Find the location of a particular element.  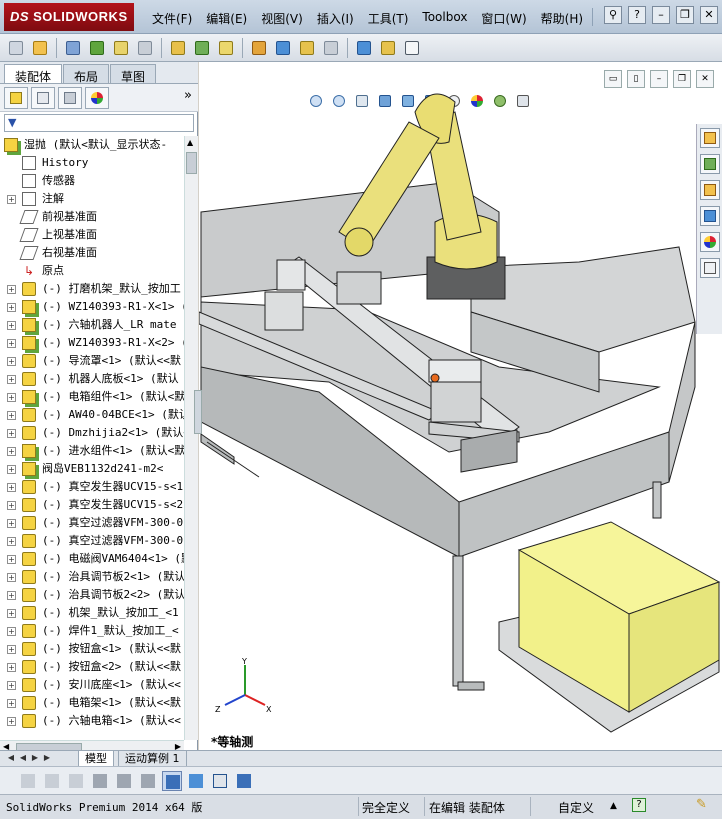

tree-item: + (-) 打磨机架_默认_按加工 is located at coordinates (92, 289).